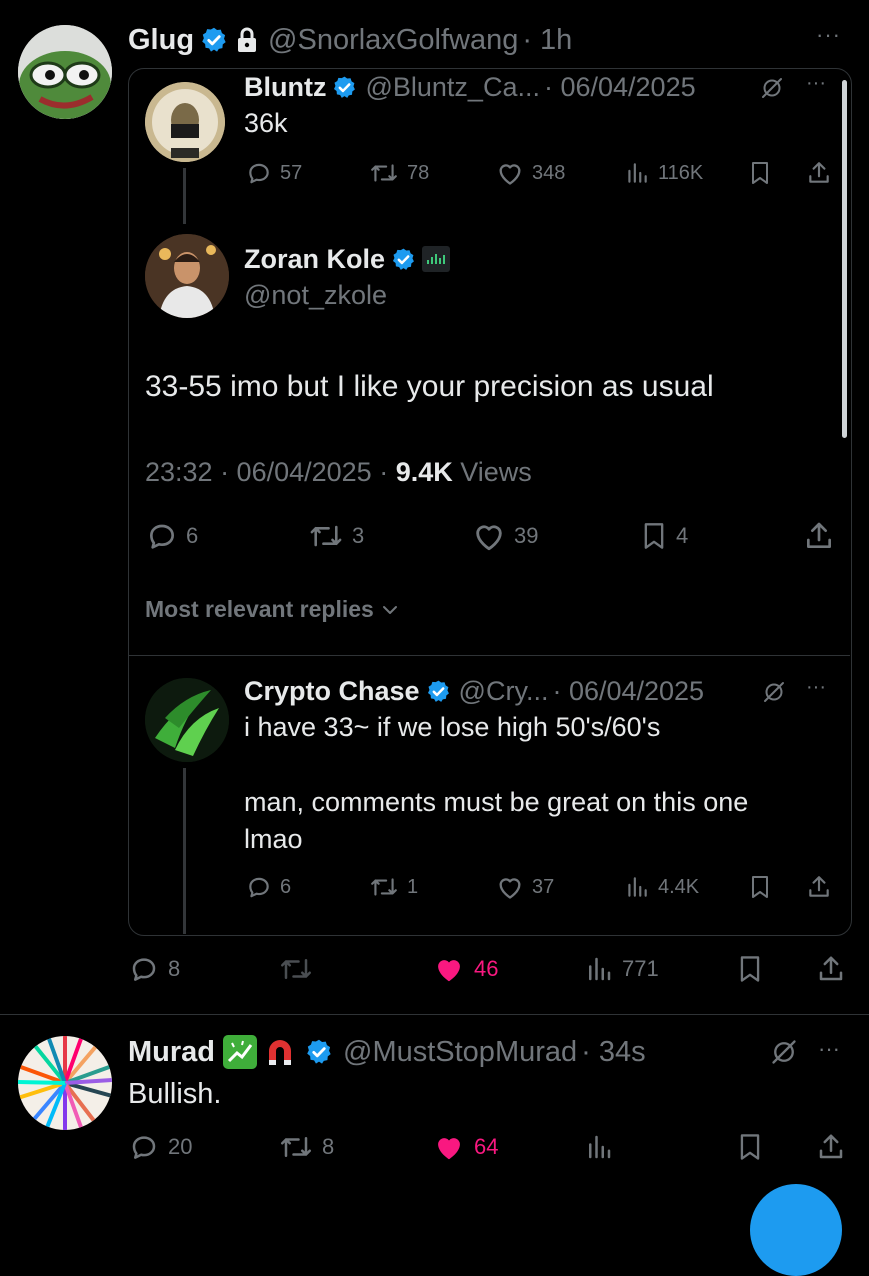 Image resolution: width=869 pixels, height=1276 pixels. I want to click on avatar-zoran, so click(187, 276).